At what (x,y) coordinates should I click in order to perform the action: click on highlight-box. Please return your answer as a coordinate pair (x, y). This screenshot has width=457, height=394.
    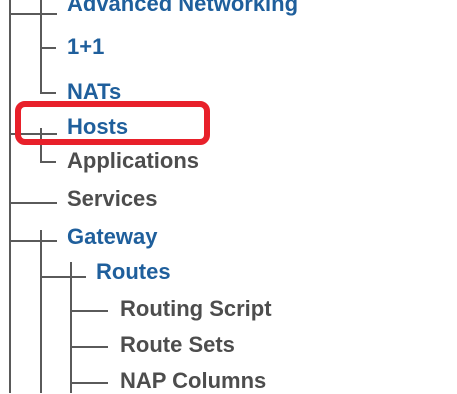
    Looking at the image, I should click on (112, 123).